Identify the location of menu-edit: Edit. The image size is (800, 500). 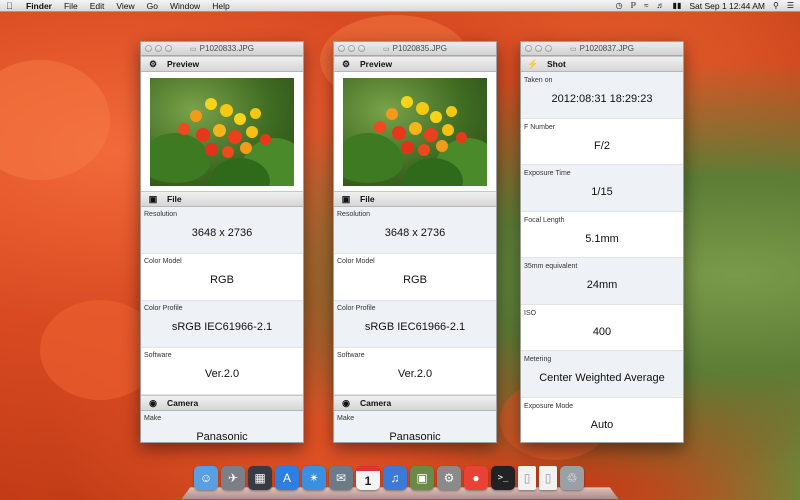
(97, 6).